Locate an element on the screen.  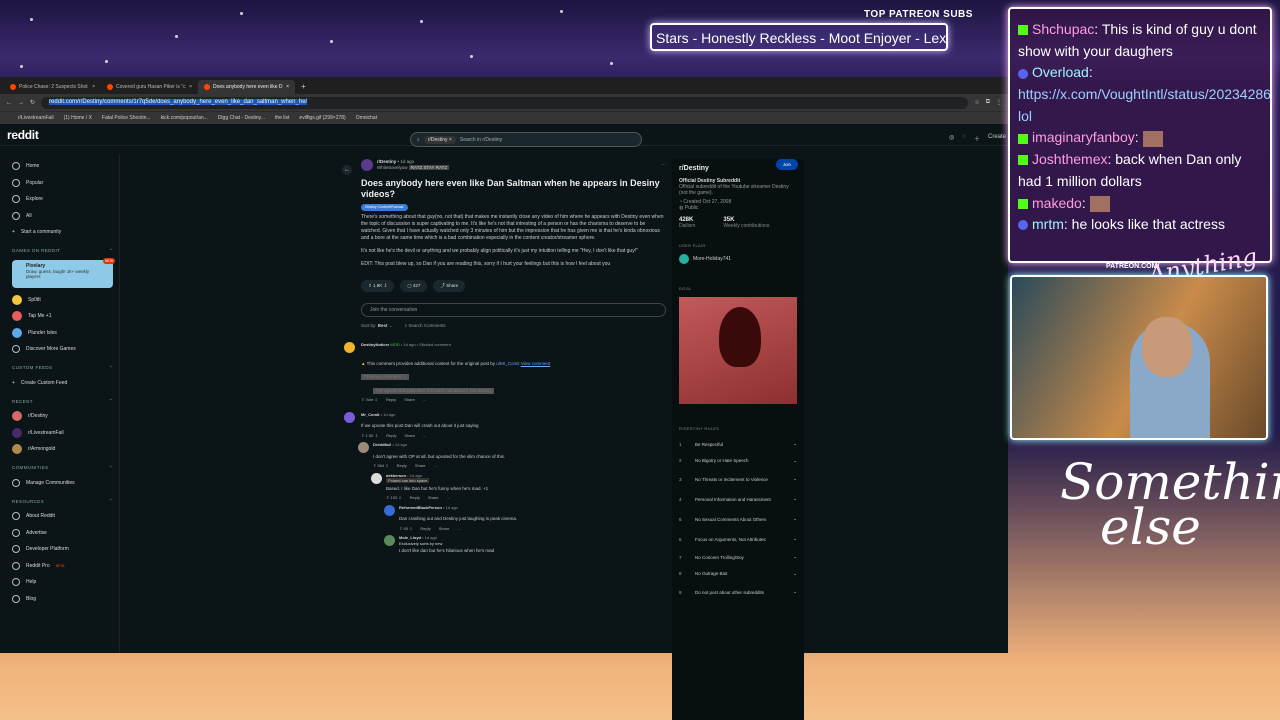
bookmark-item: Omnichat is located at coordinates (366, 118).